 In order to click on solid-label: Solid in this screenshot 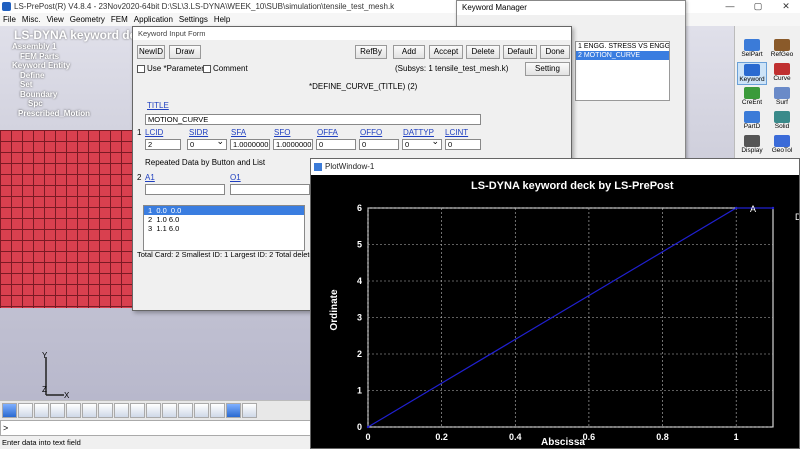, I will do `click(782, 126)`.